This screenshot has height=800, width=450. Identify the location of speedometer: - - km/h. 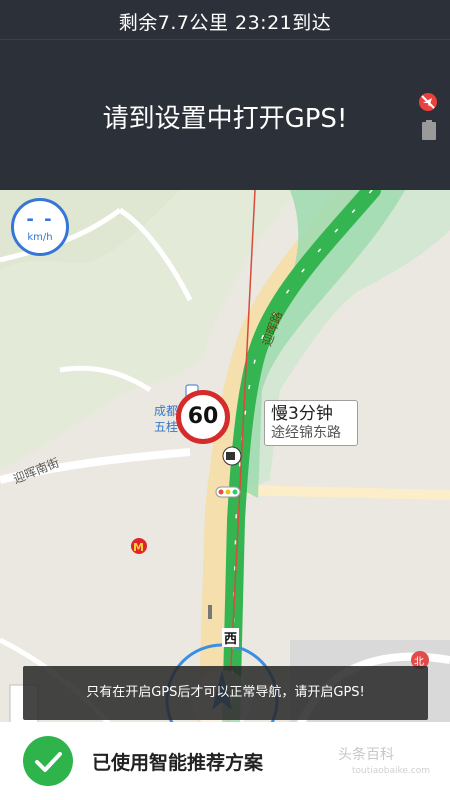
(40, 227).